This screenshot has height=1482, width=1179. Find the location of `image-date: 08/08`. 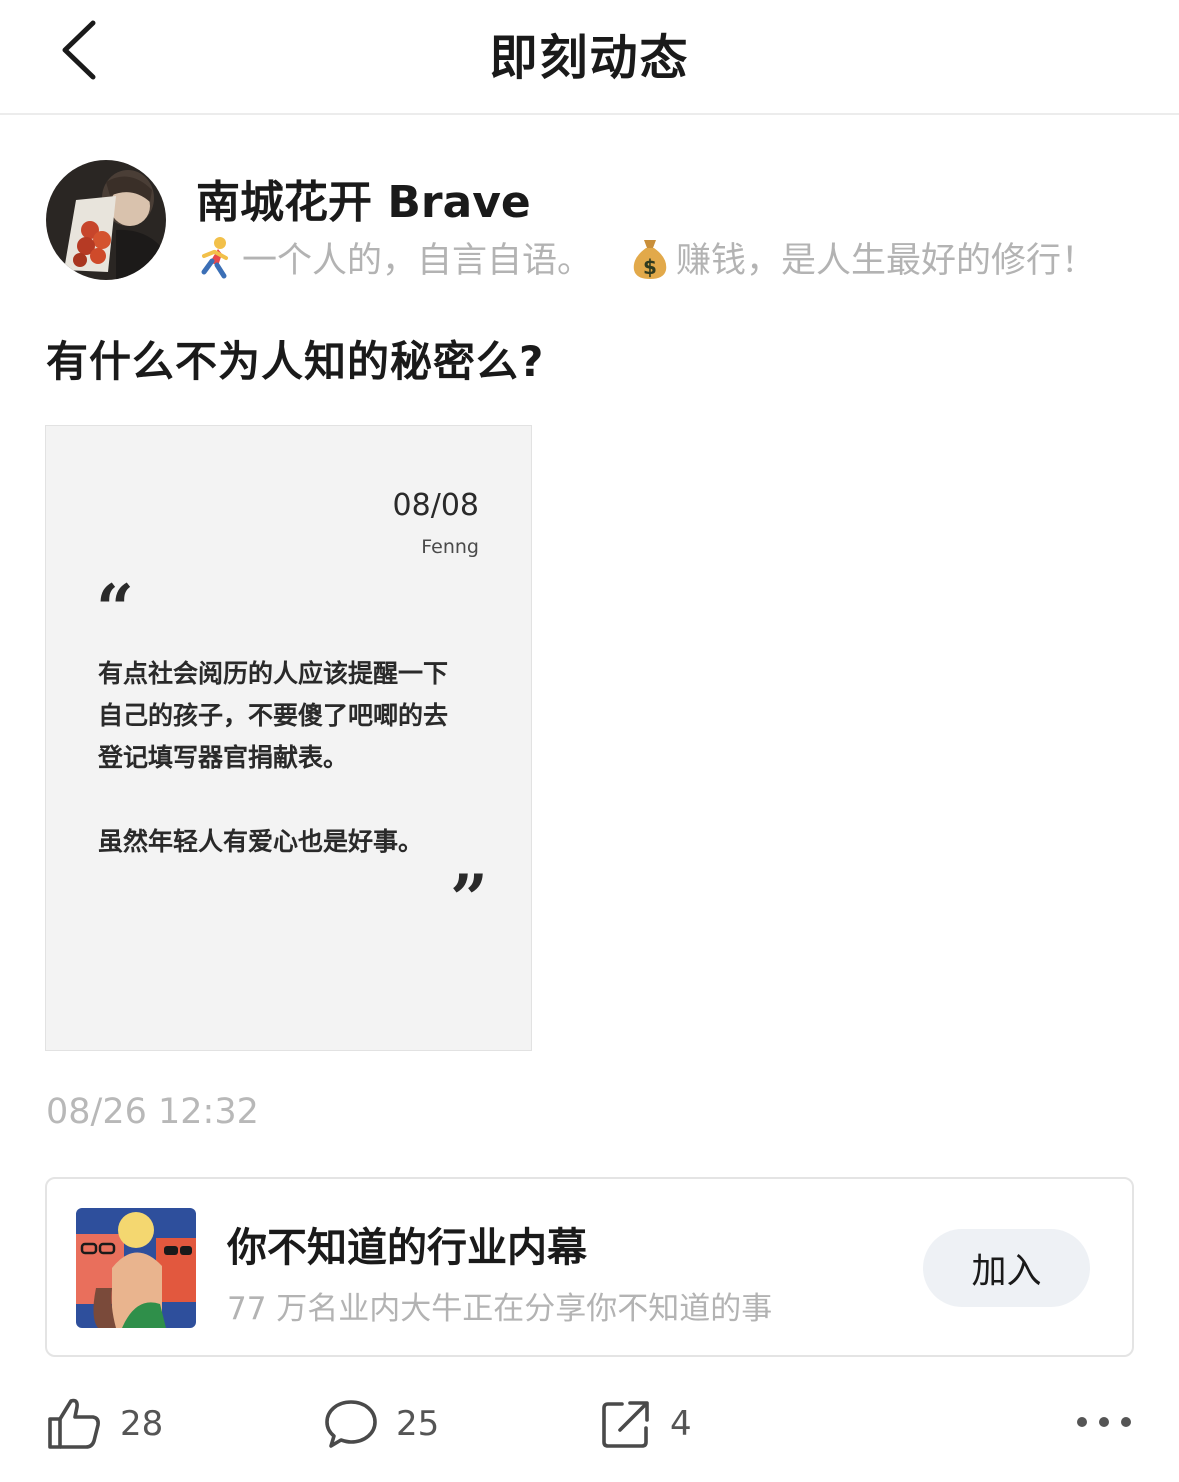

image-date: 08/08 is located at coordinates (435, 505).